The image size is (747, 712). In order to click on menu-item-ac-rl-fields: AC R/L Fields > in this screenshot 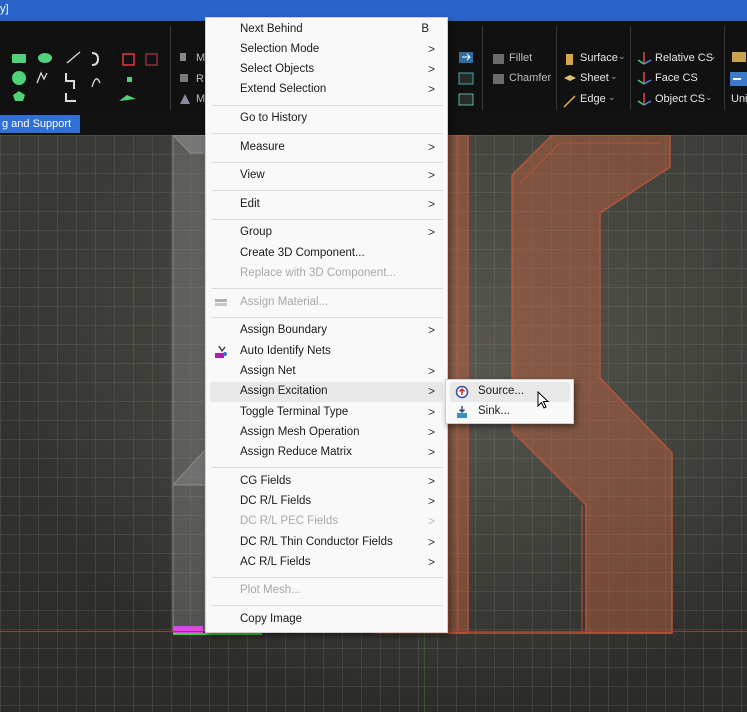, I will do `click(326, 563)`.